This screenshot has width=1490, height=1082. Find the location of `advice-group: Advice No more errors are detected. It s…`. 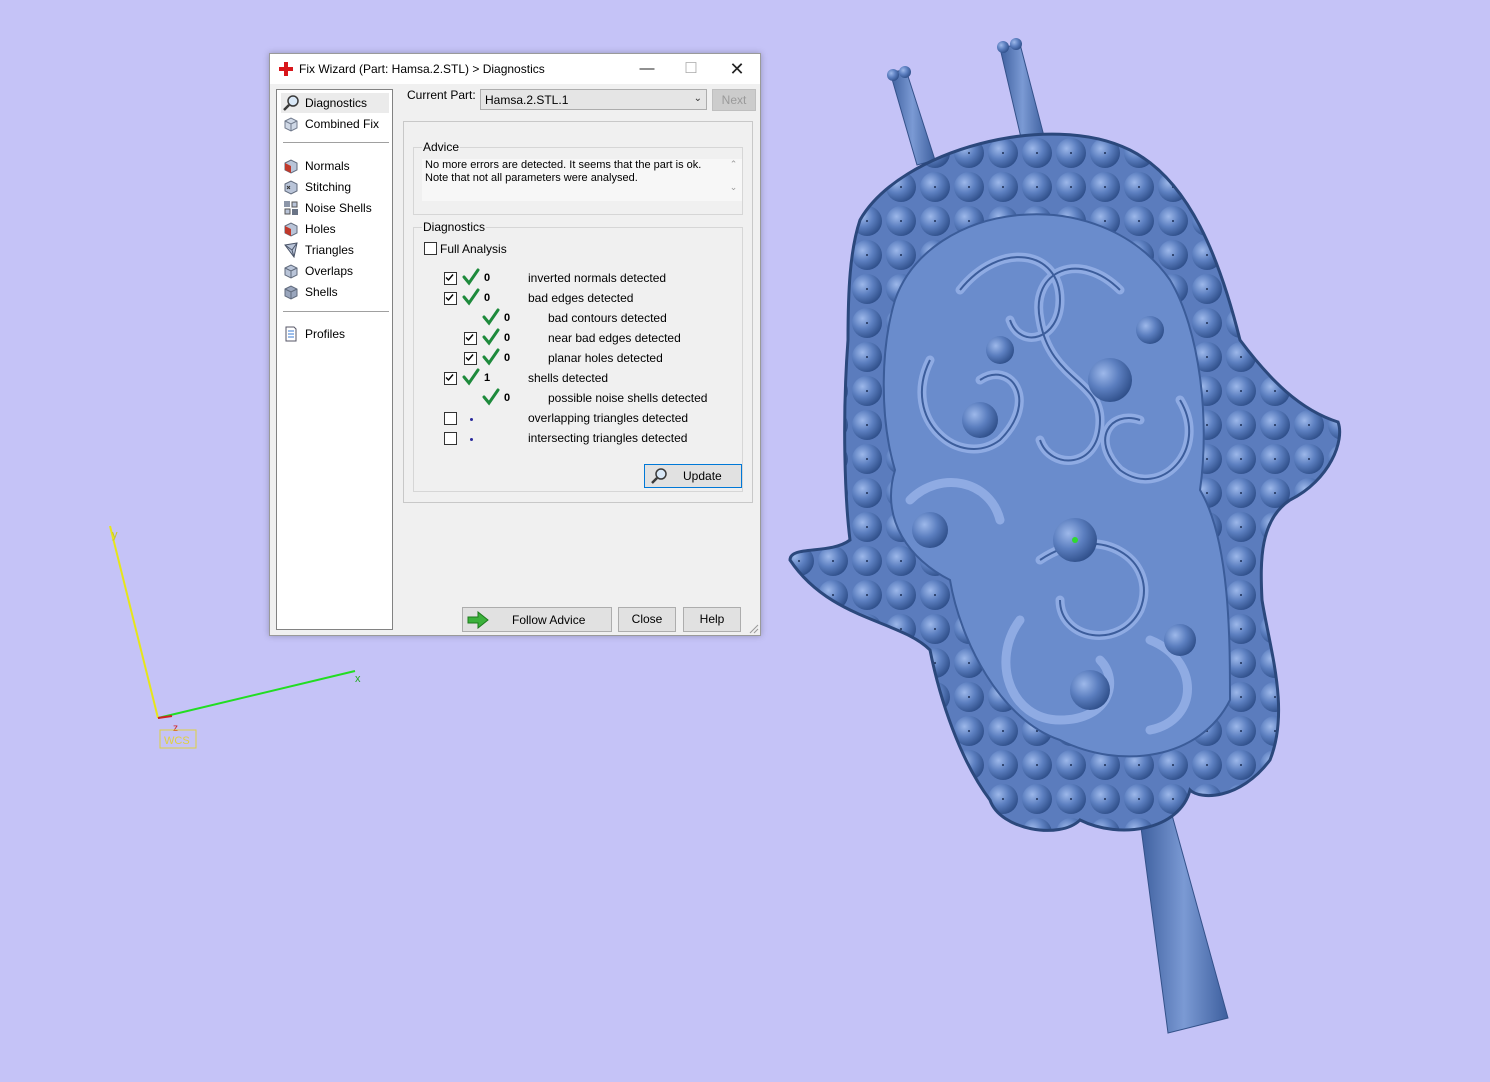

advice-group: Advice No more errors are detected. It s… is located at coordinates (578, 177).